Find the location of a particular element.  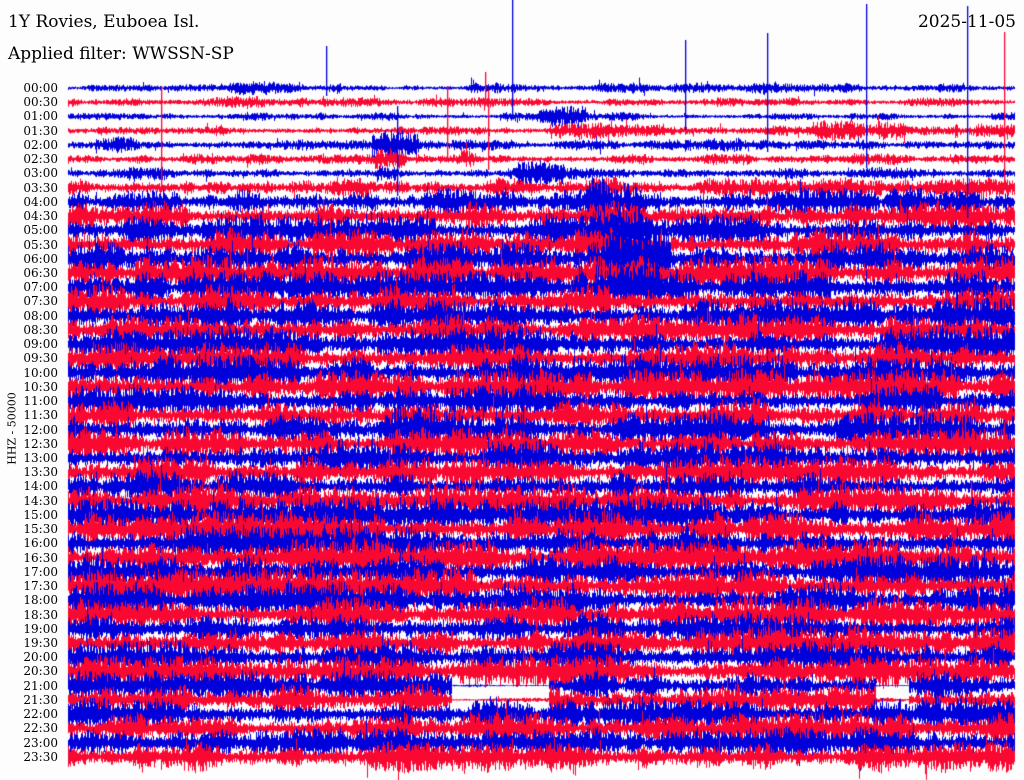

row-time-label: 10:00 is located at coordinates (40, 372).